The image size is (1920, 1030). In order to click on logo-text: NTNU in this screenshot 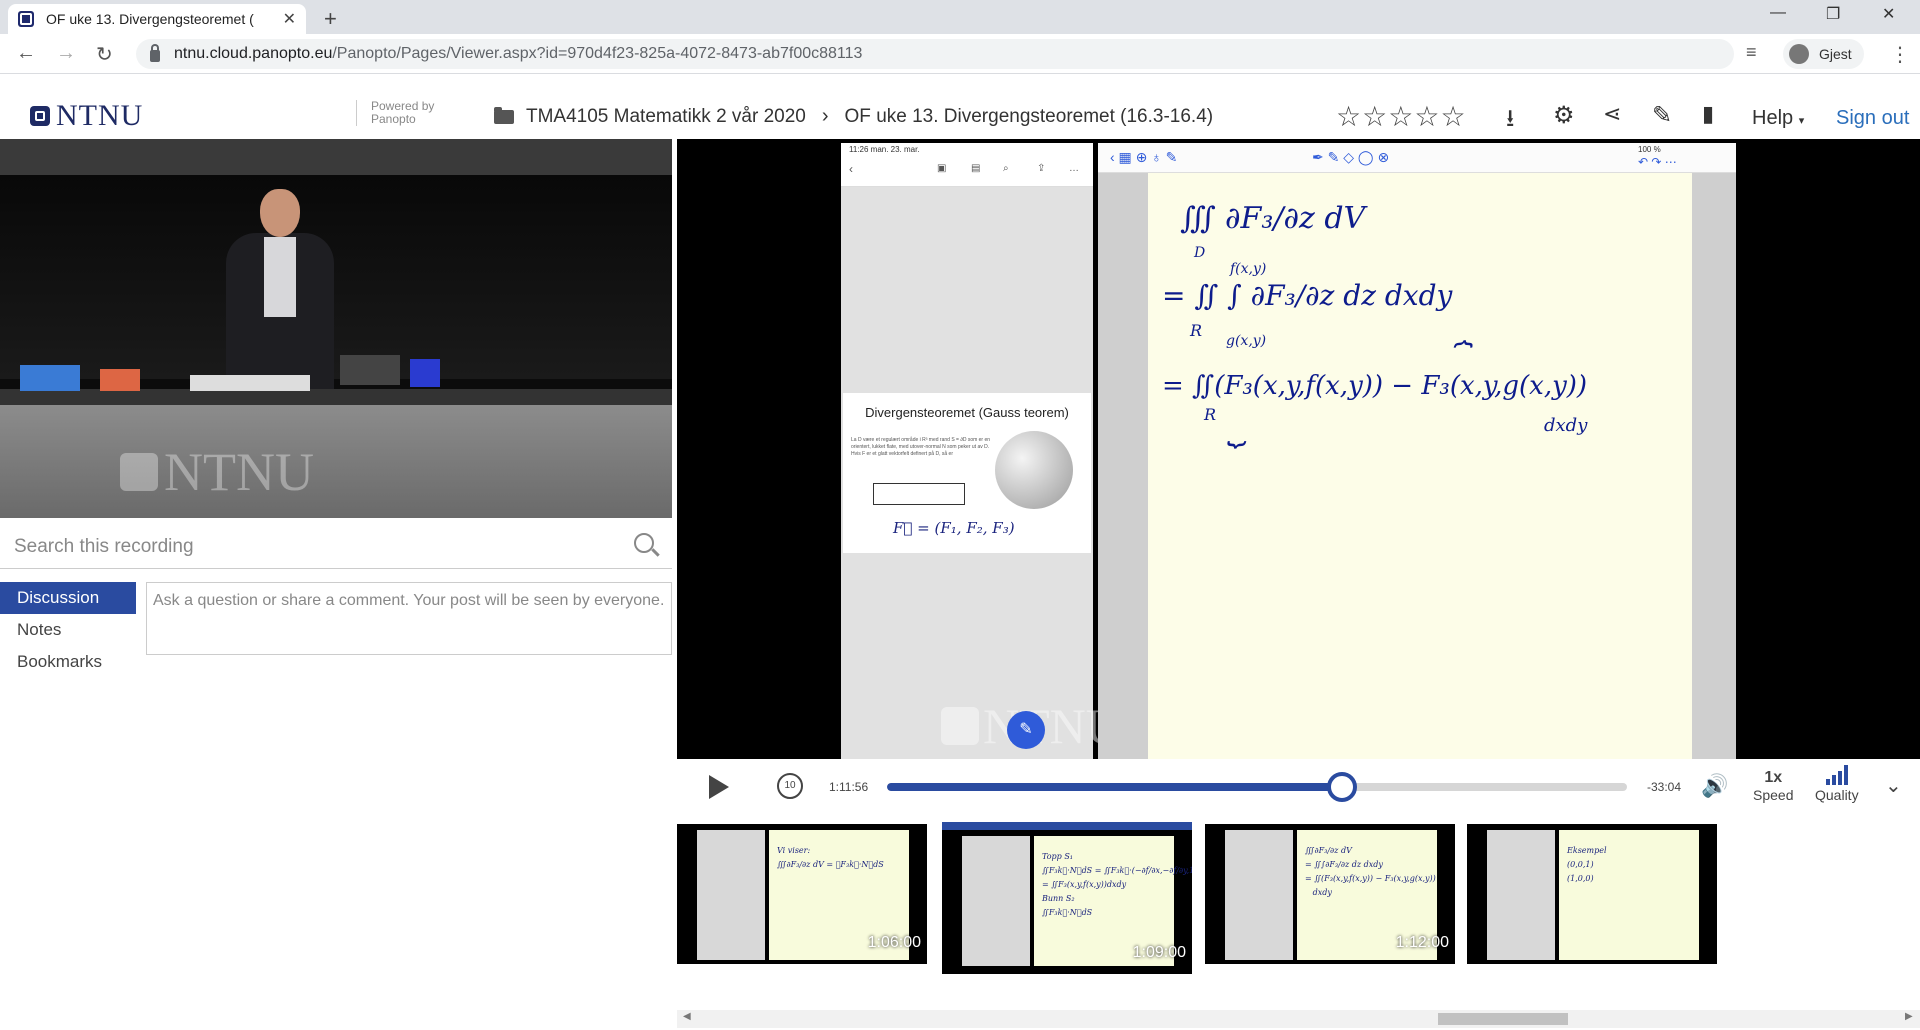, I will do `click(100, 115)`.